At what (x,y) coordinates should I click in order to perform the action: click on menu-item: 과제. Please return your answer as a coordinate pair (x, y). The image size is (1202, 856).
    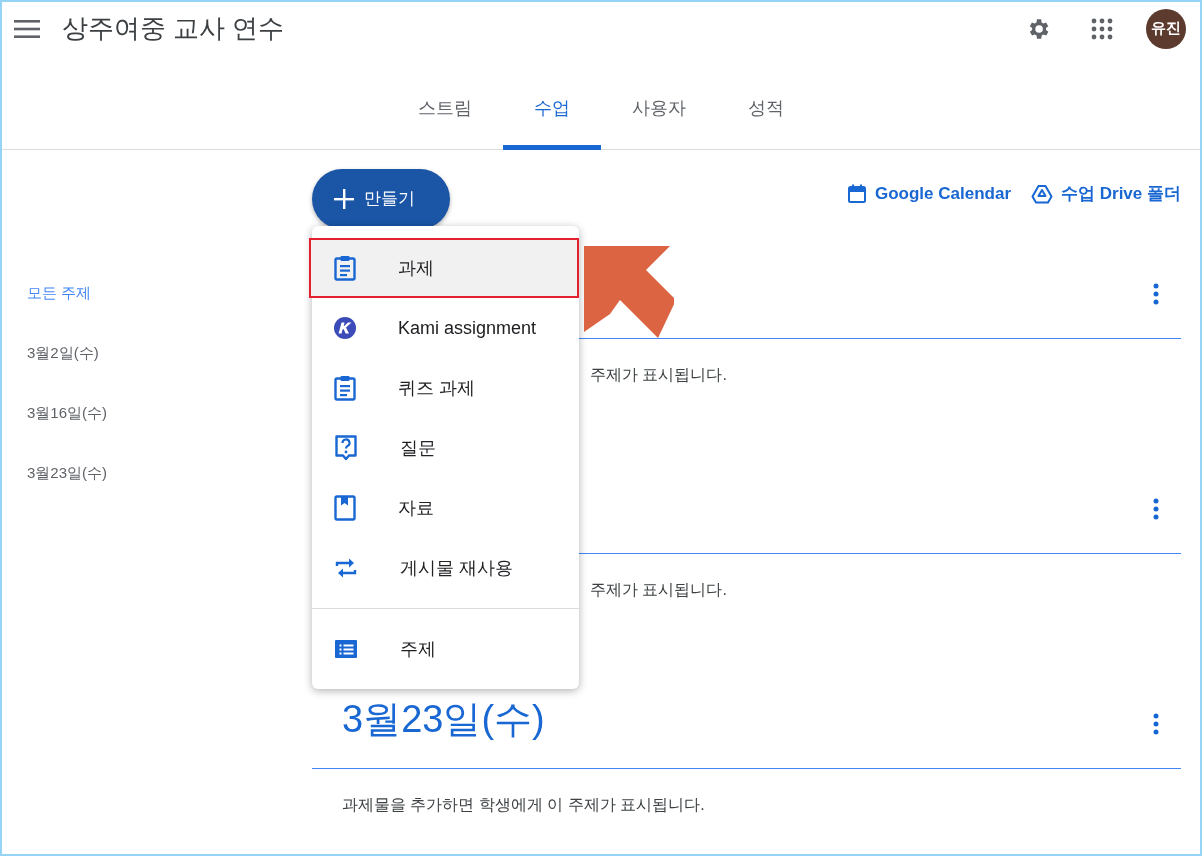
    Looking at the image, I should click on (444, 268).